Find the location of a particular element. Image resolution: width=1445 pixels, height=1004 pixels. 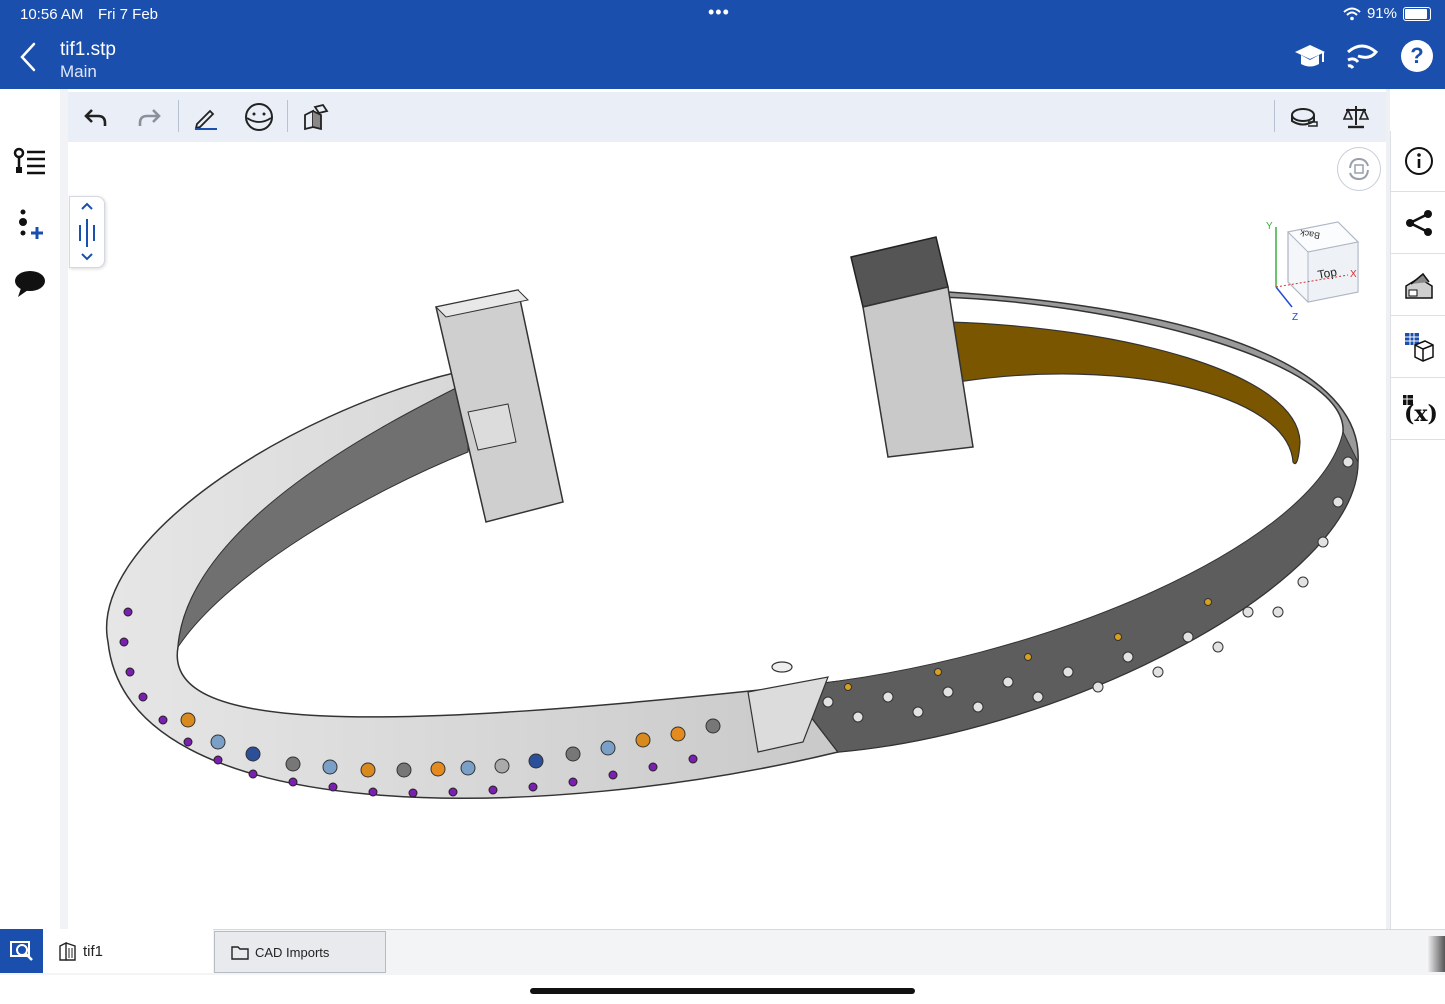

sketch-pencil-icon is located at coordinates (206, 117).